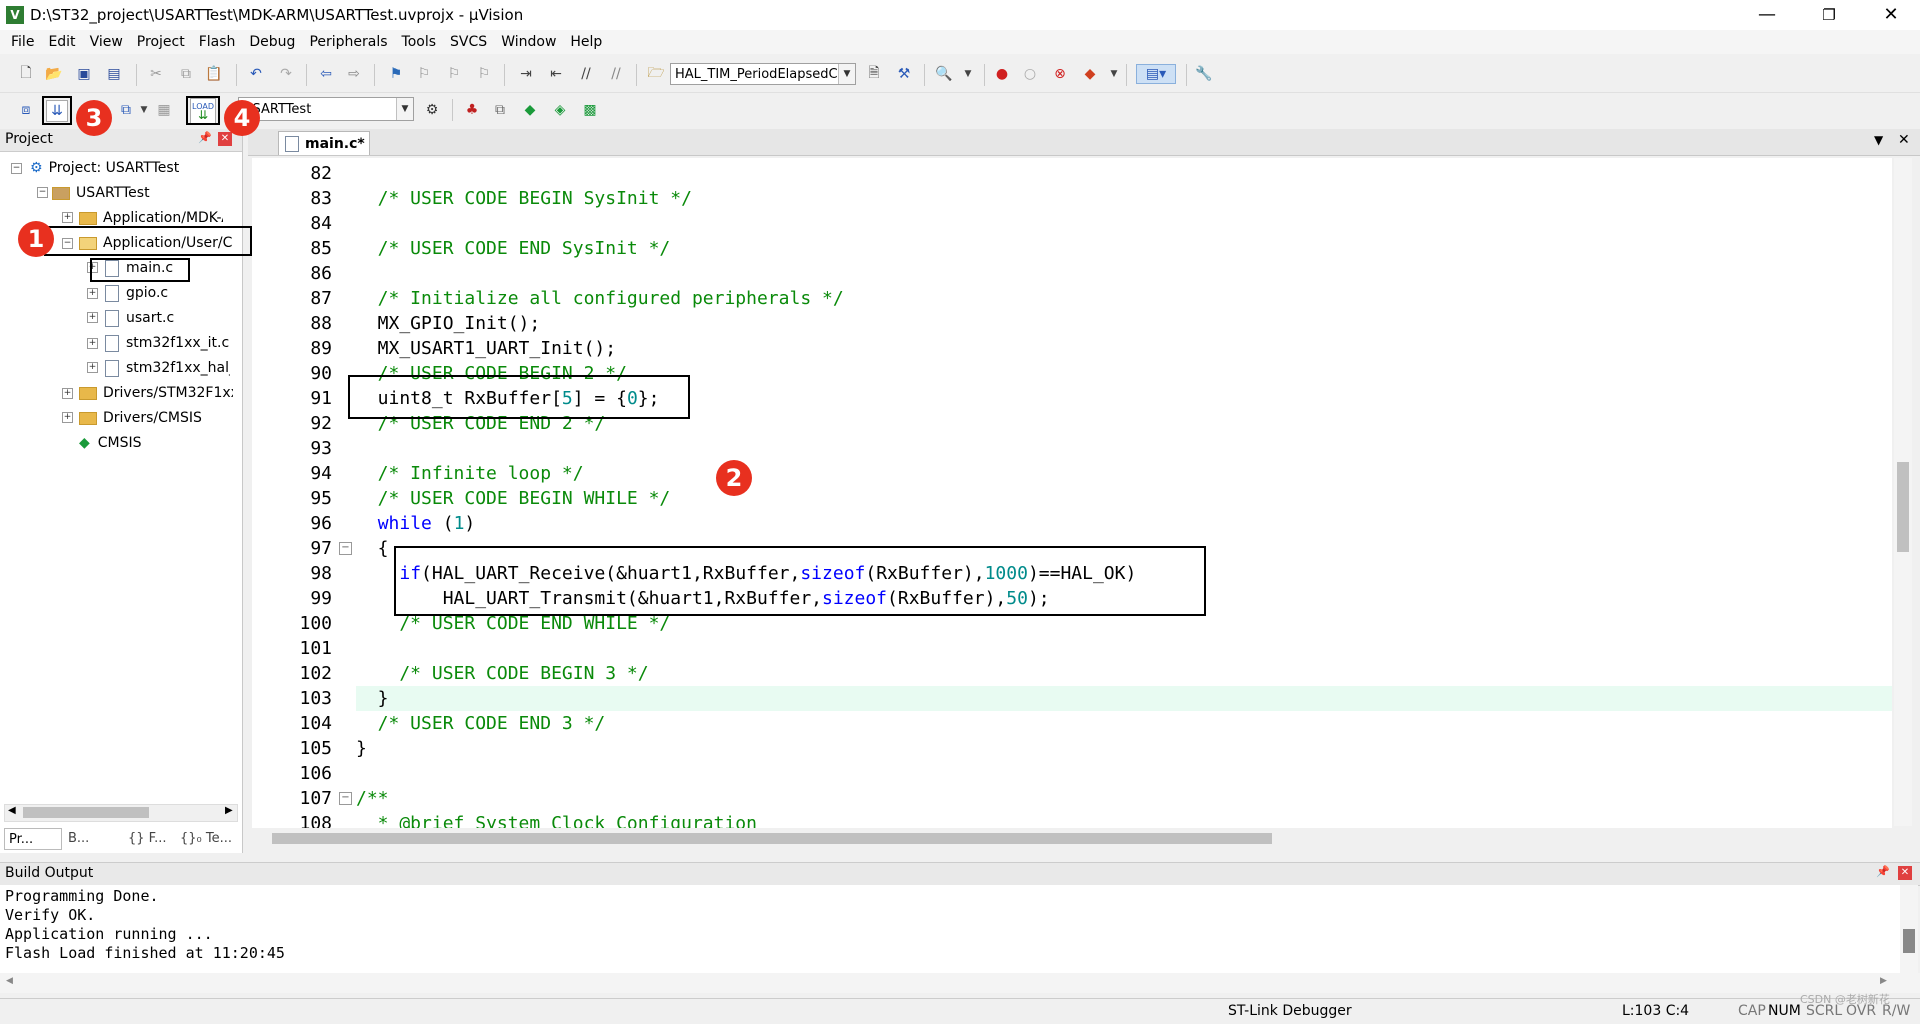 This screenshot has width=1920, height=1024. Describe the element at coordinates (616, 74) in the screenshot. I see `uncomment-icon: //` at that location.